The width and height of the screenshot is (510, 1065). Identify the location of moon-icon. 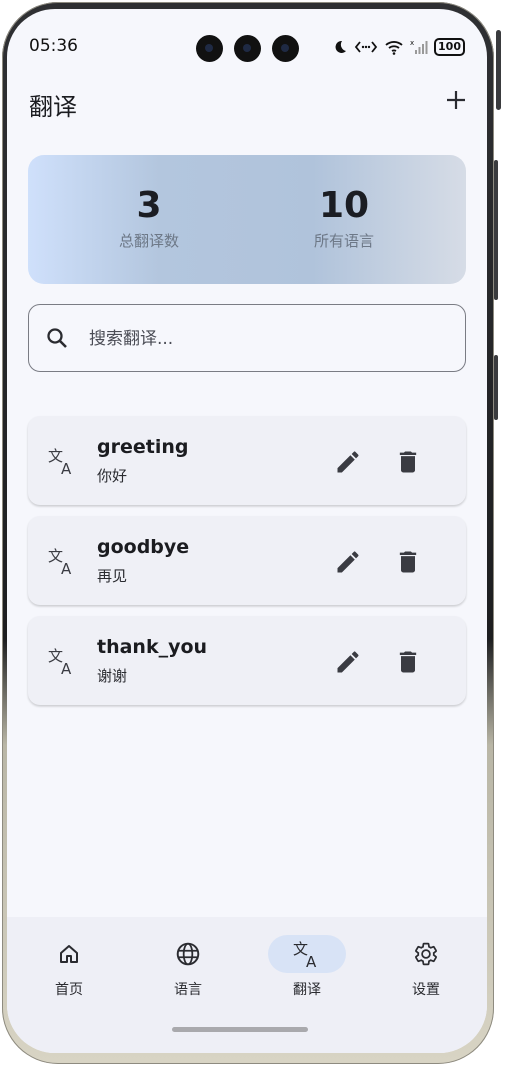
(341, 46).